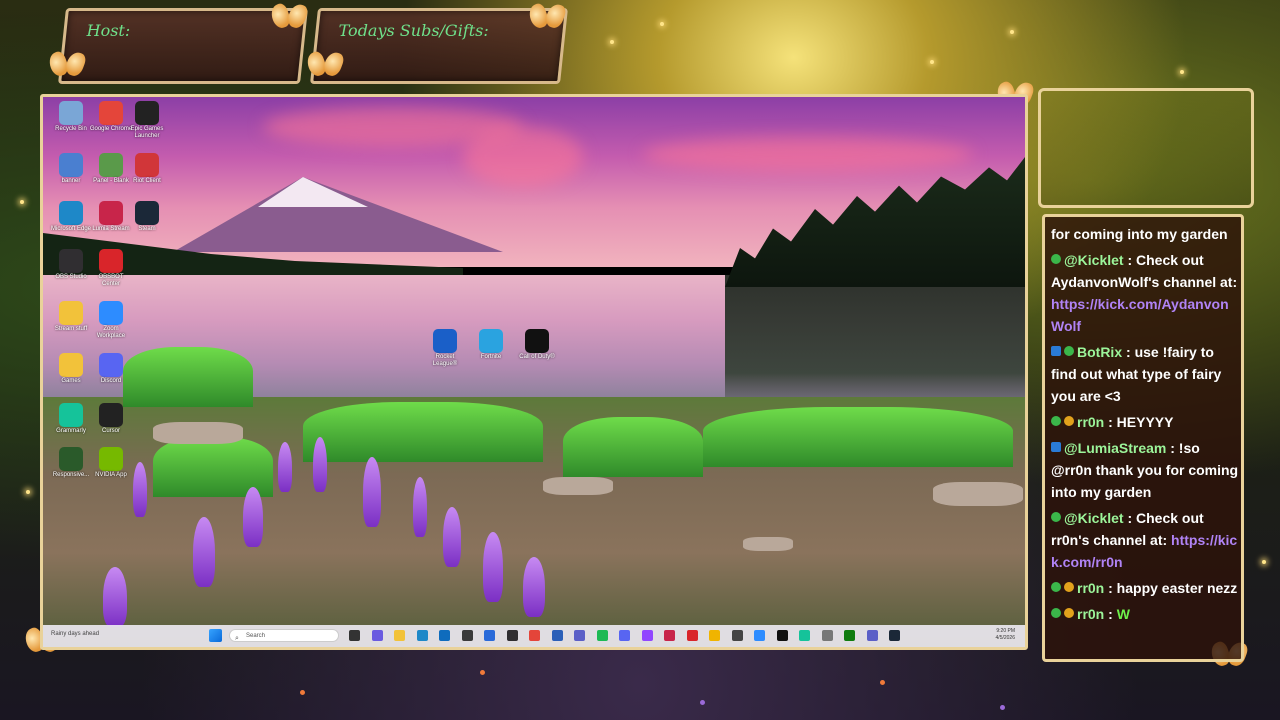  I want to click on capture-icon, so click(489, 635).